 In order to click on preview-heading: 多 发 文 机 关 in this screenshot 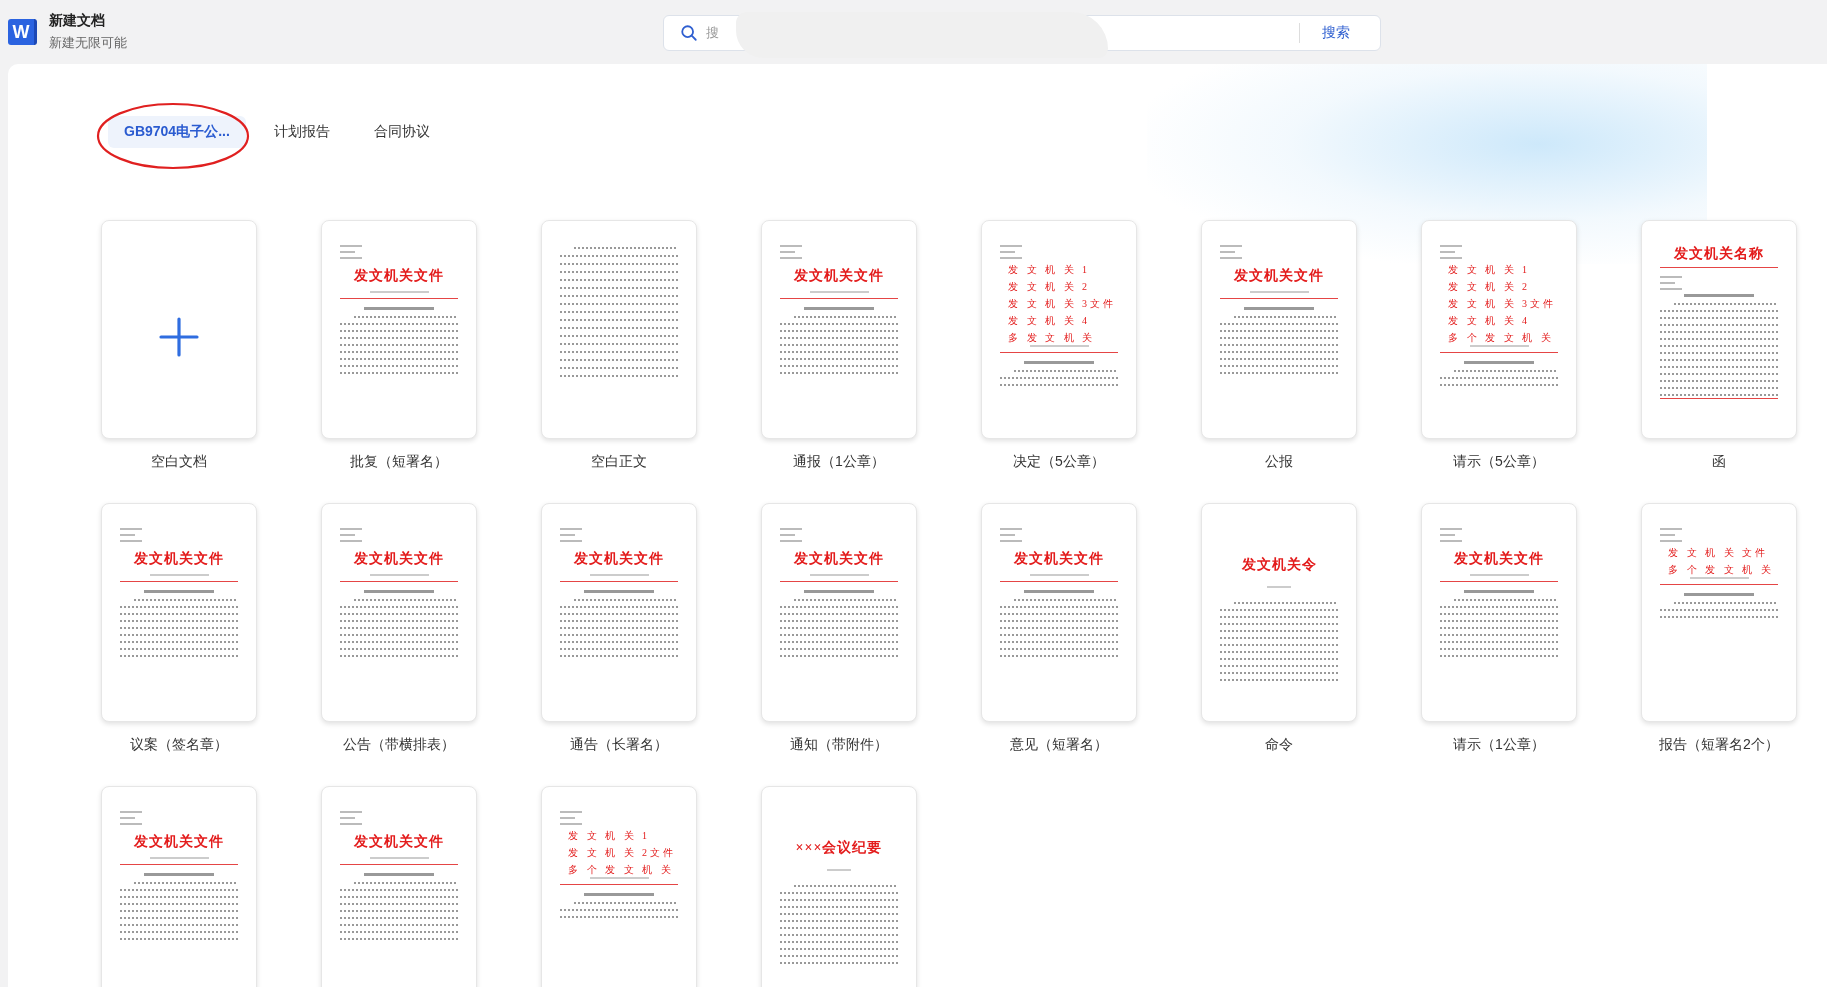, I will do `click(1052, 338)`.